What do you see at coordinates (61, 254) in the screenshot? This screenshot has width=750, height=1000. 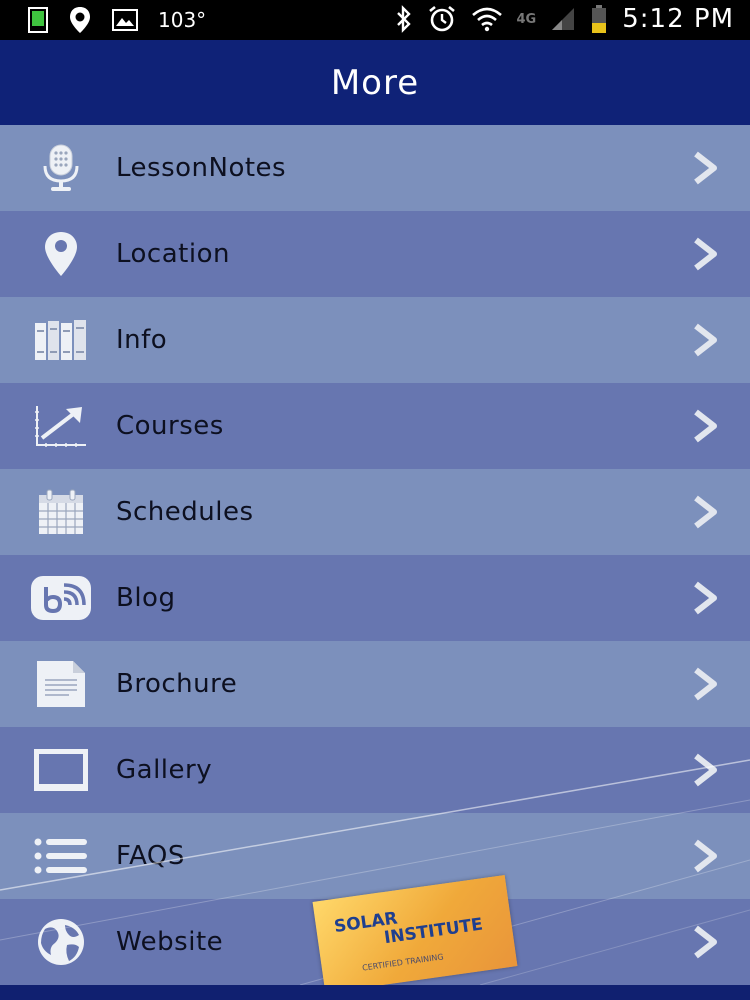 I see `map-pin-icon` at bounding box center [61, 254].